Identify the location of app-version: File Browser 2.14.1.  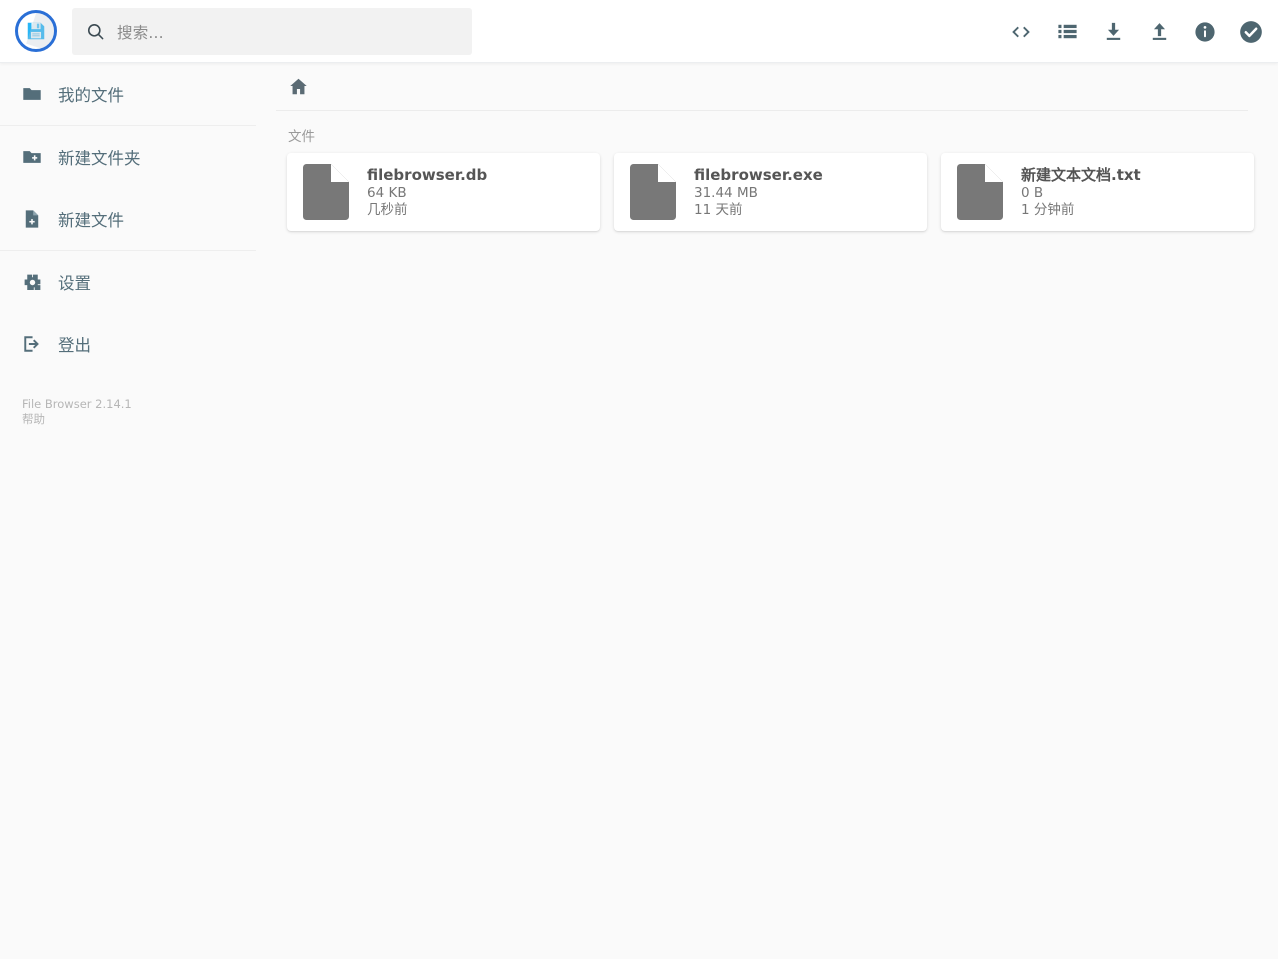
(77, 404).